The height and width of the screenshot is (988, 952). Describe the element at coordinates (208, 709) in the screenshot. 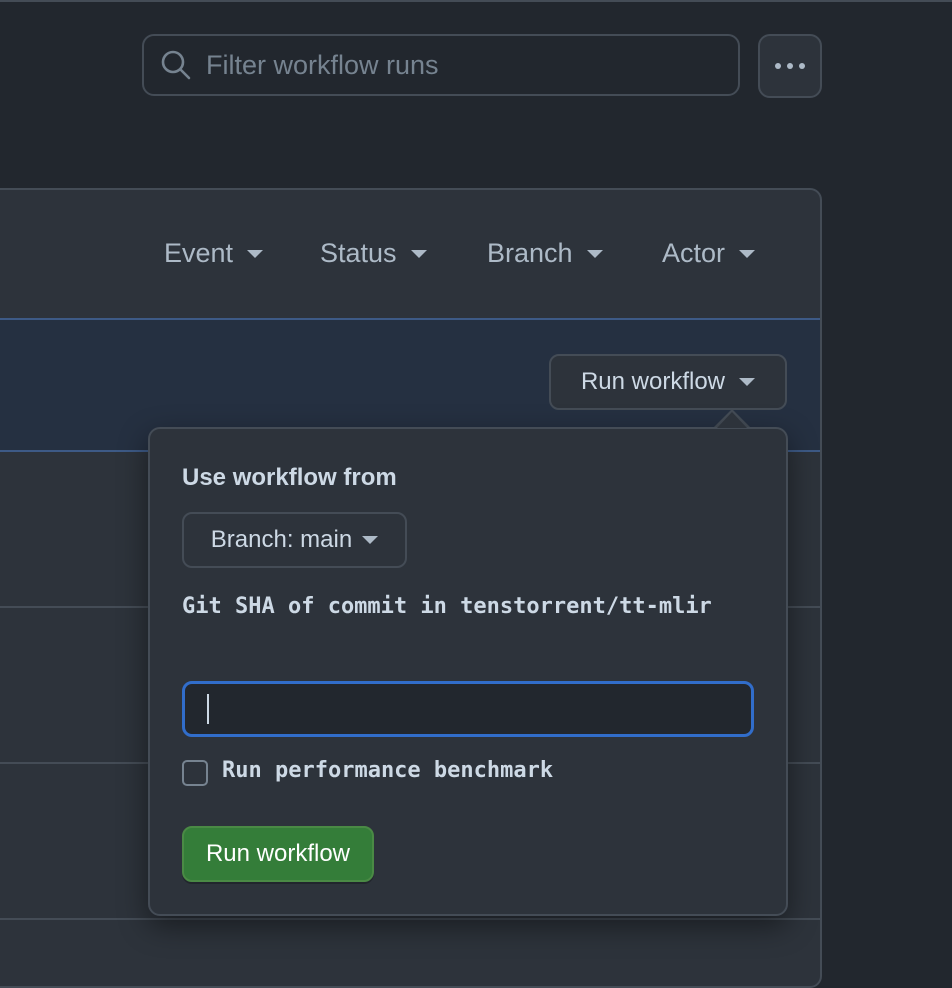

I see `text-cursor` at that location.